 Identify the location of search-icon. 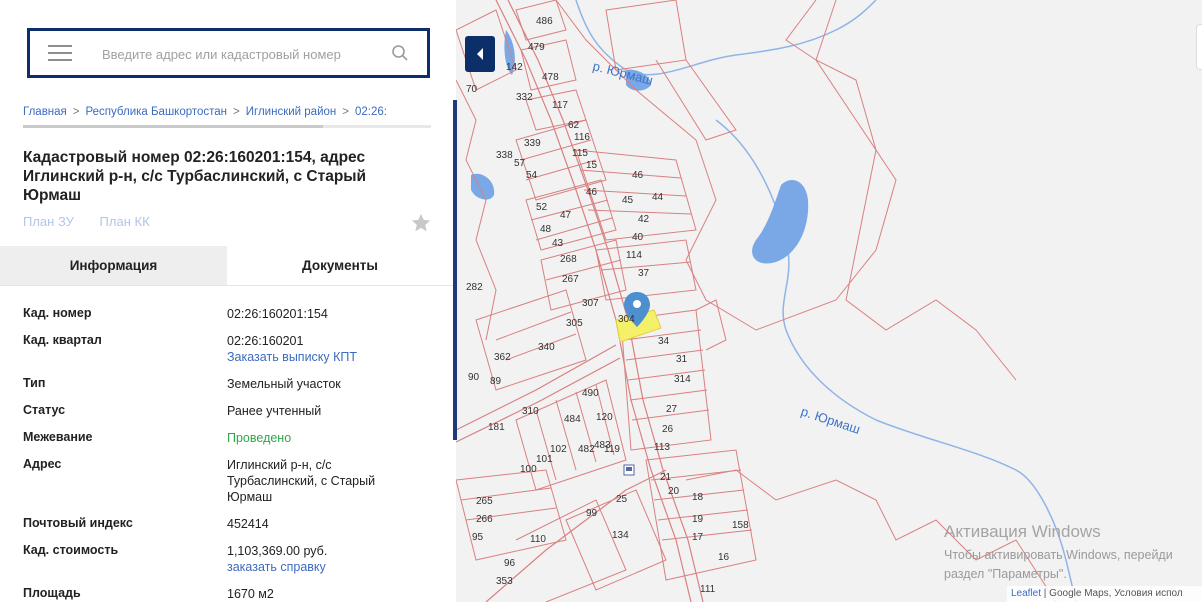
(400, 53).